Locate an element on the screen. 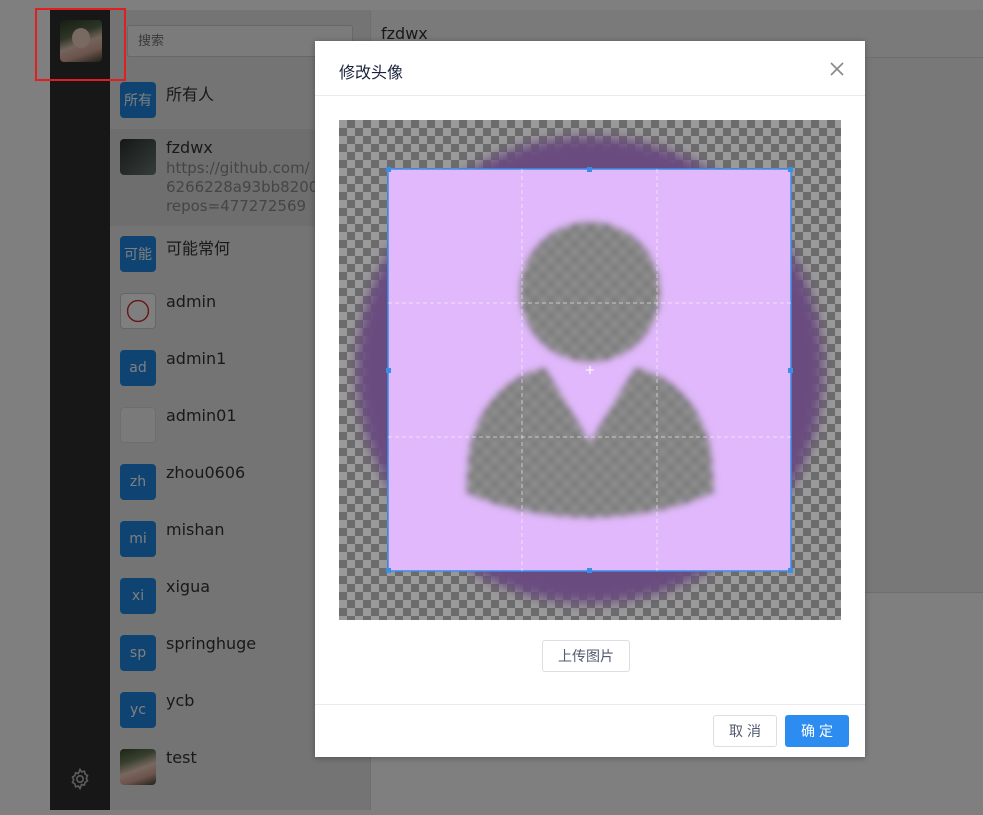 This screenshot has height=815, width=983. highlight-box is located at coordinates (80, 44).